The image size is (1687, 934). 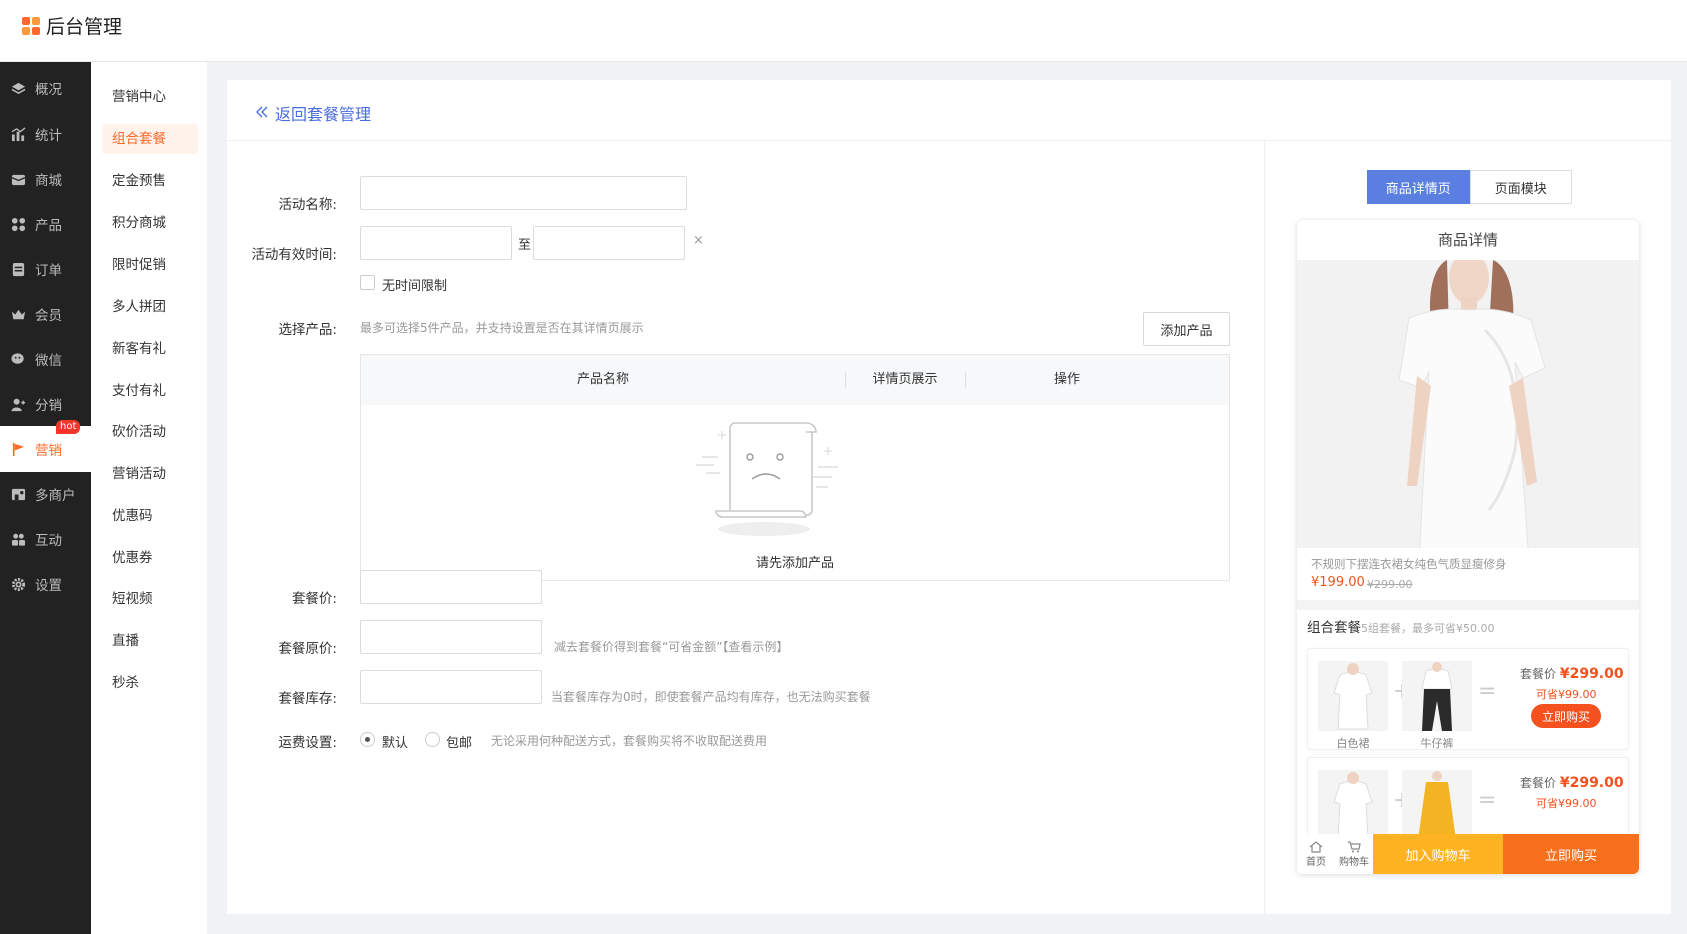 I want to click on app-title: 后台管理, so click(x=84, y=27).